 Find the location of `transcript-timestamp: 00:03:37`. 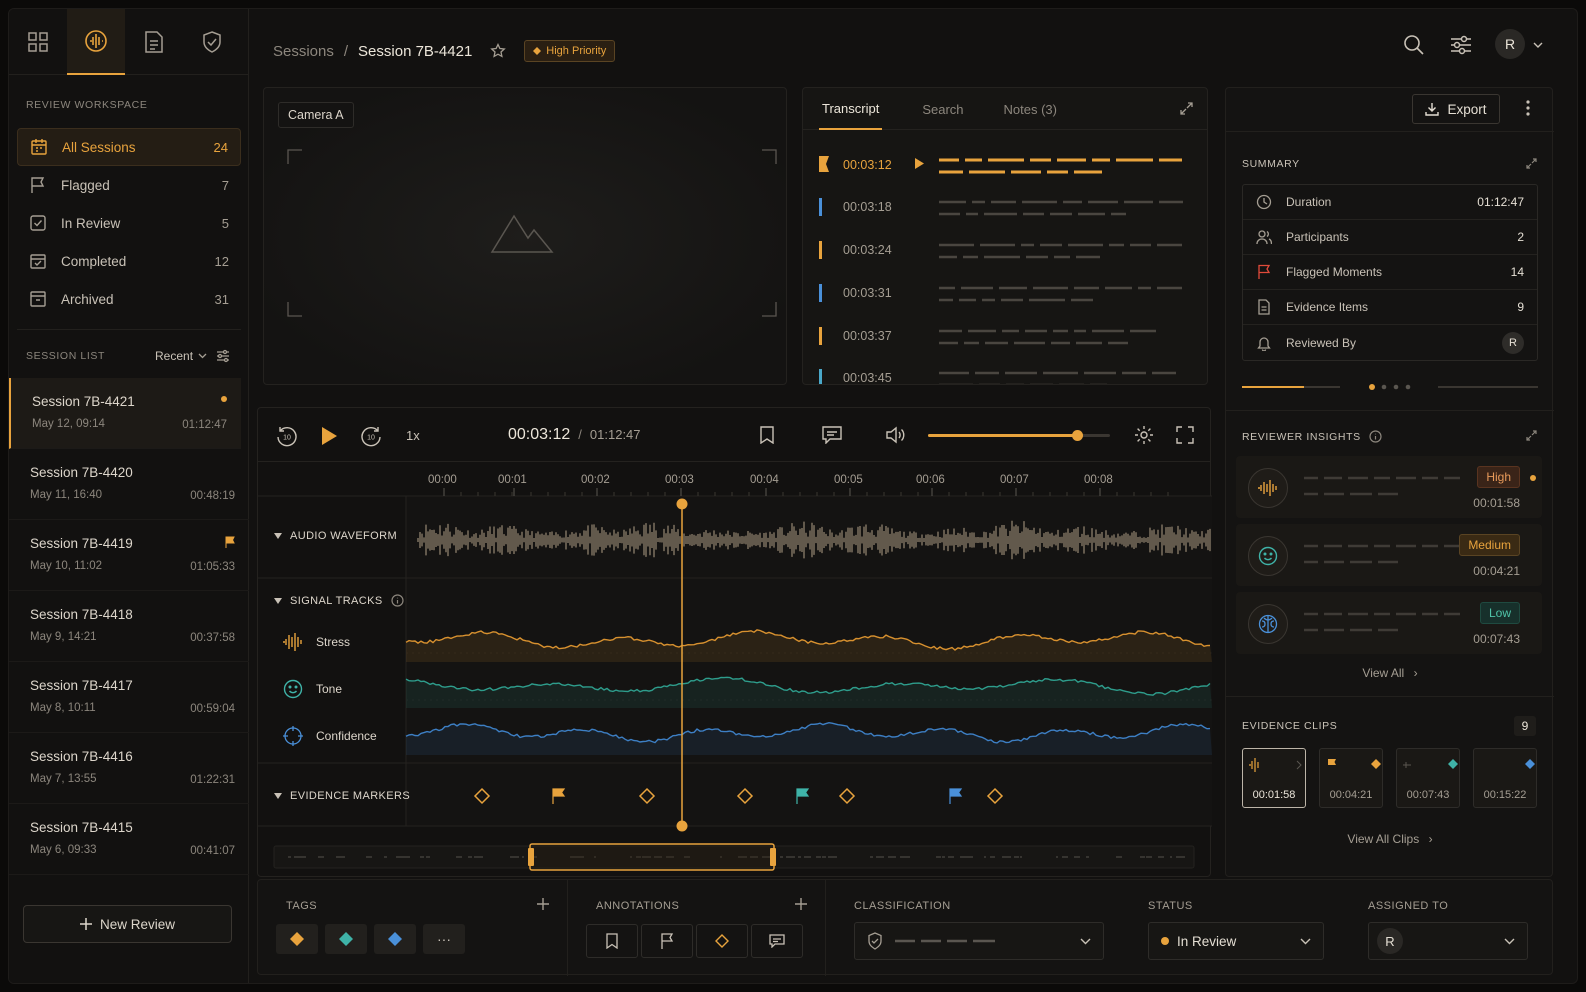

transcript-timestamp: 00:03:37 is located at coordinates (867, 336).